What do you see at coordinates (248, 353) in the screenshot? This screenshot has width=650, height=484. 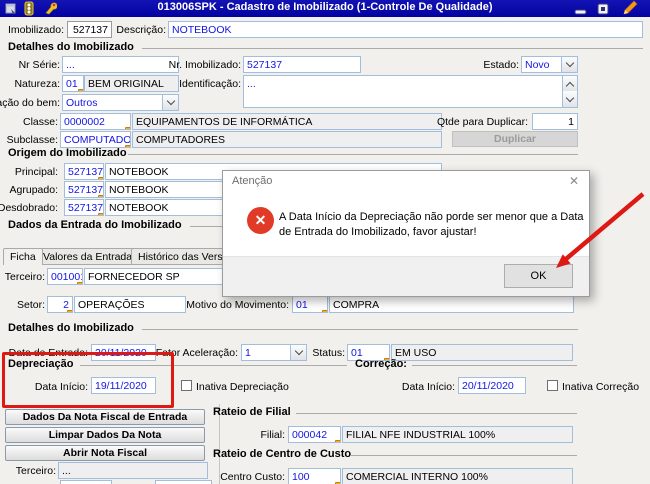 I see `fator-aceleracao-value: 1` at bounding box center [248, 353].